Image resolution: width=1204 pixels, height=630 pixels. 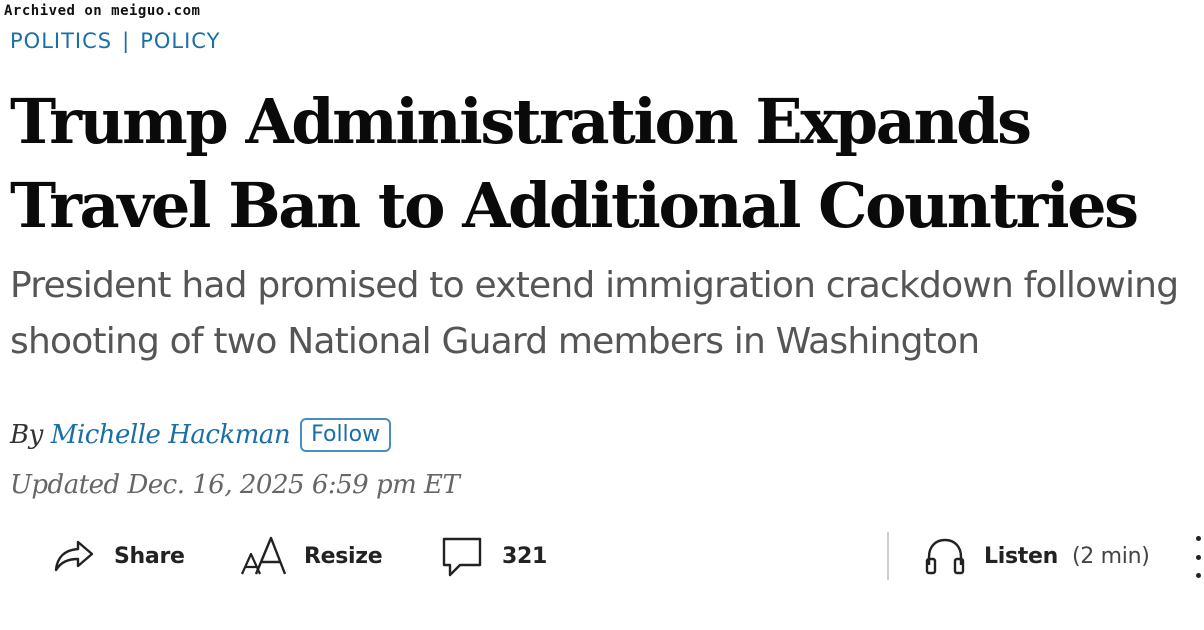 I want to click on share-icon, so click(x=74, y=556).